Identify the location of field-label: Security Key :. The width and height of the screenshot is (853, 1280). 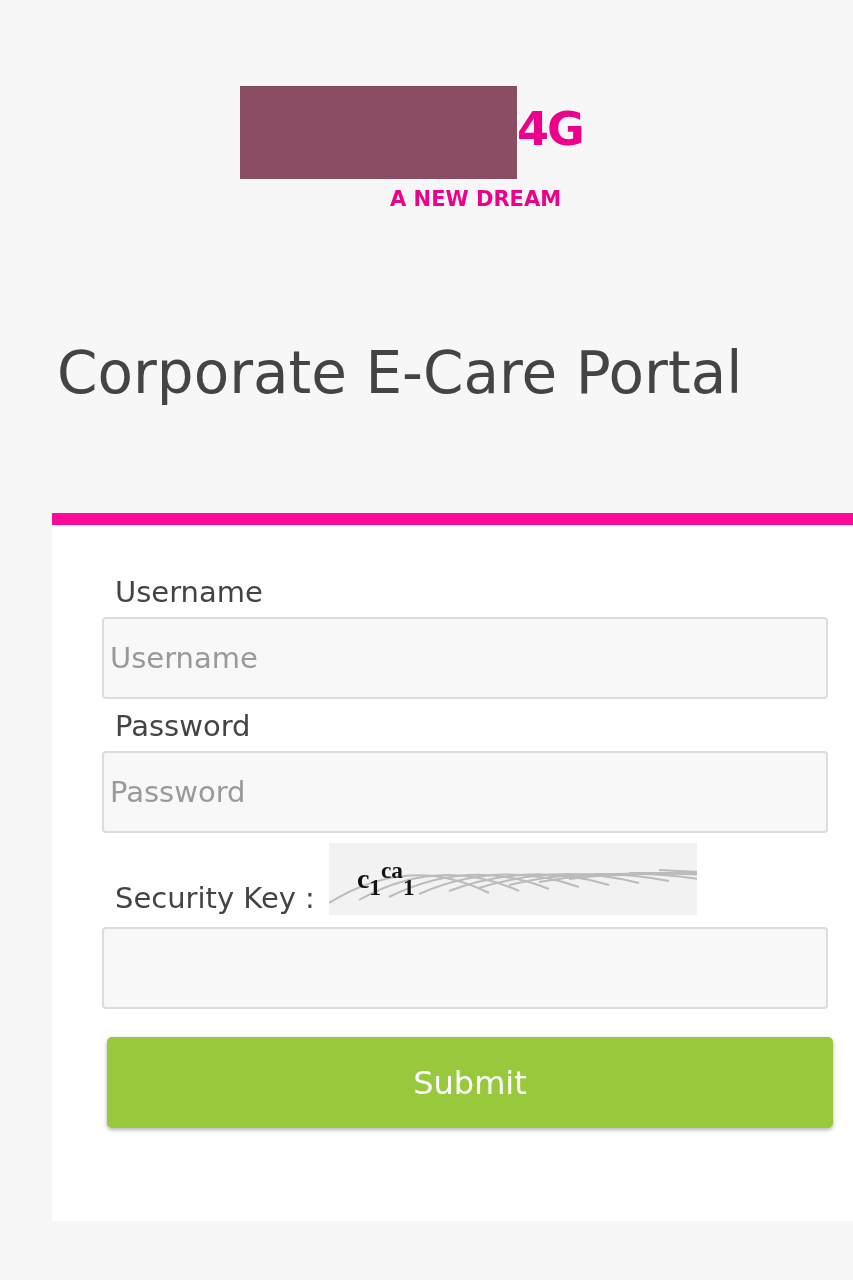
(215, 898).